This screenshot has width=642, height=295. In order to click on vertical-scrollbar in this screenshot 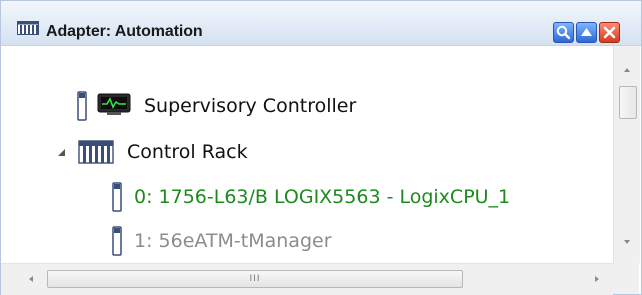, I will do `click(626, 154)`.